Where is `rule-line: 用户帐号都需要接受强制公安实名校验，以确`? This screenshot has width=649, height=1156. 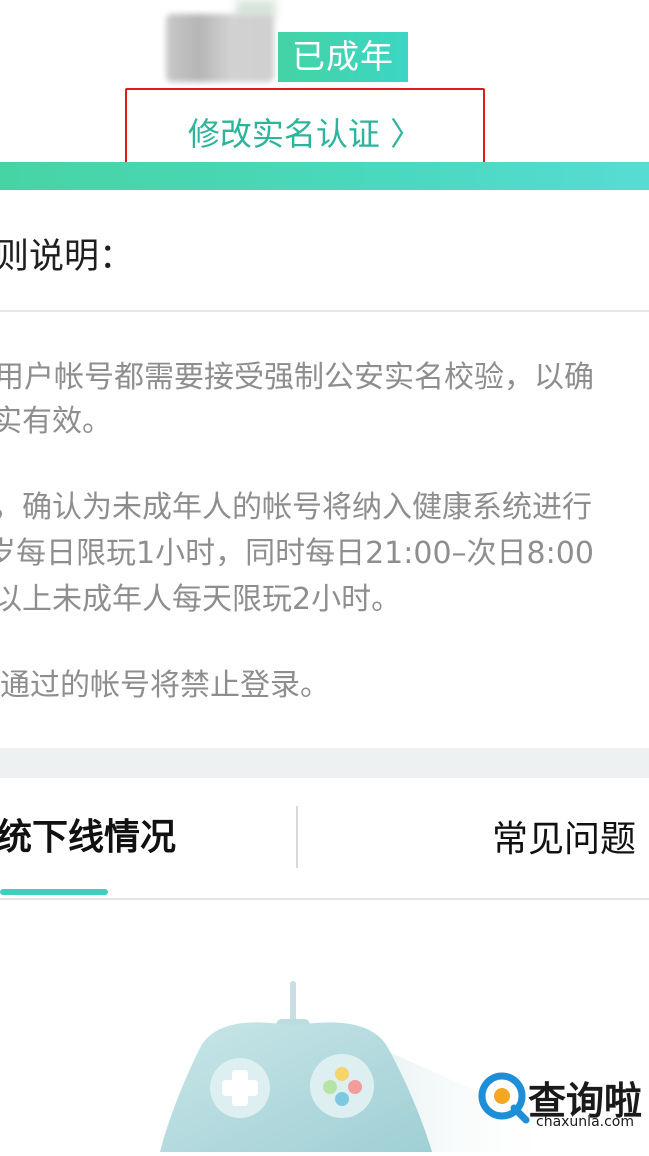 rule-line: 用户帐号都需要接受强制公安实名校验，以确 is located at coordinates (297, 377).